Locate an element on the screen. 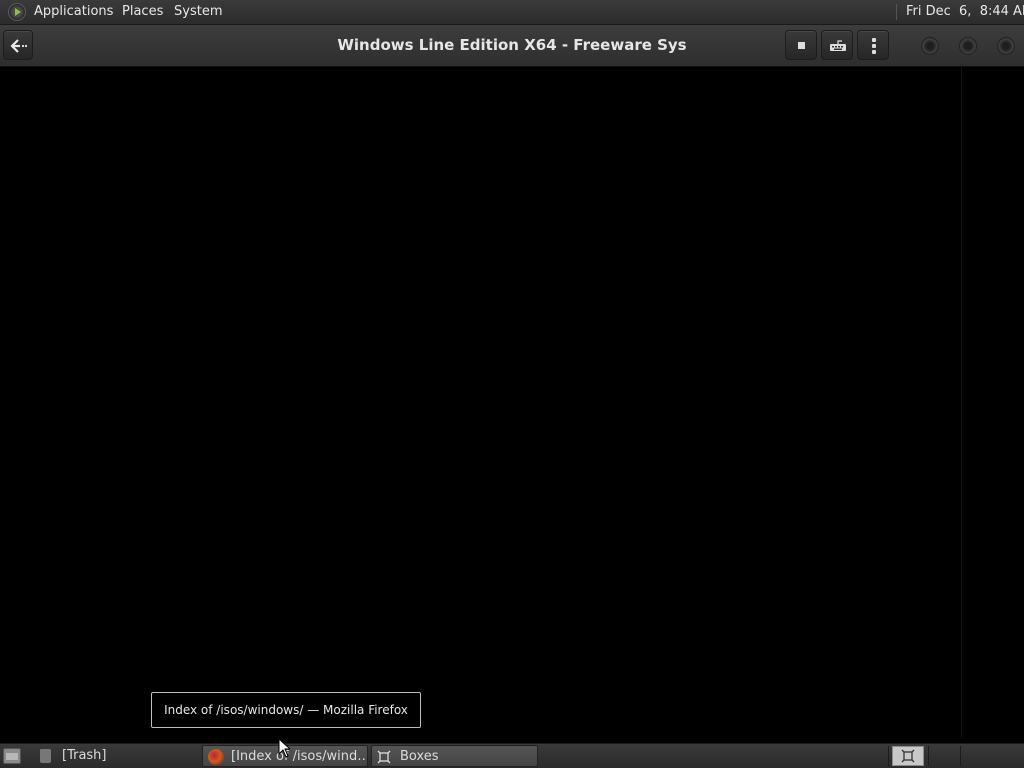 The height and width of the screenshot is (768, 1024). workspace-window-icon is located at coordinates (908, 756).